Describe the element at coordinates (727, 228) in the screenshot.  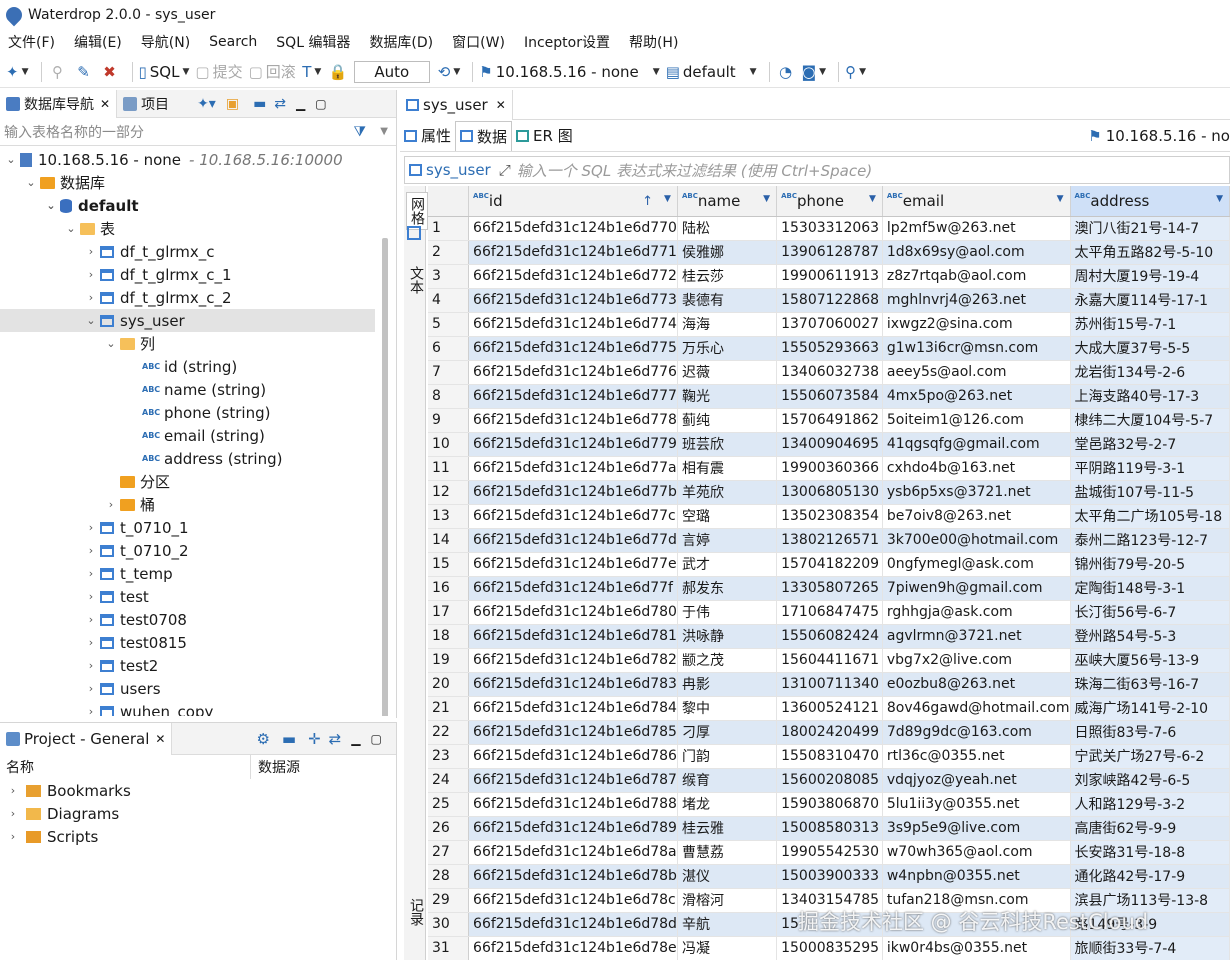
I see `name-cell: 陆松` at that location.